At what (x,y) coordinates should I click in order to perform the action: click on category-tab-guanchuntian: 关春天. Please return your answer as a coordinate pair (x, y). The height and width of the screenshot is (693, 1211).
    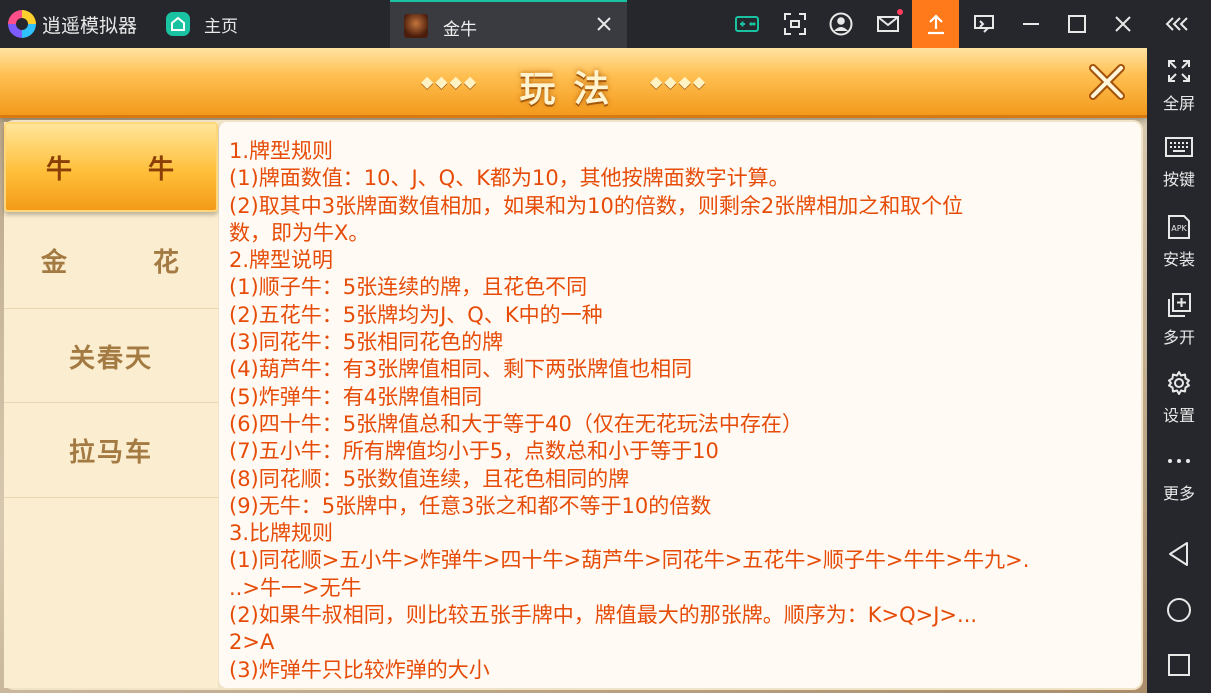
    Looking at the image, I should click on (111, 356).